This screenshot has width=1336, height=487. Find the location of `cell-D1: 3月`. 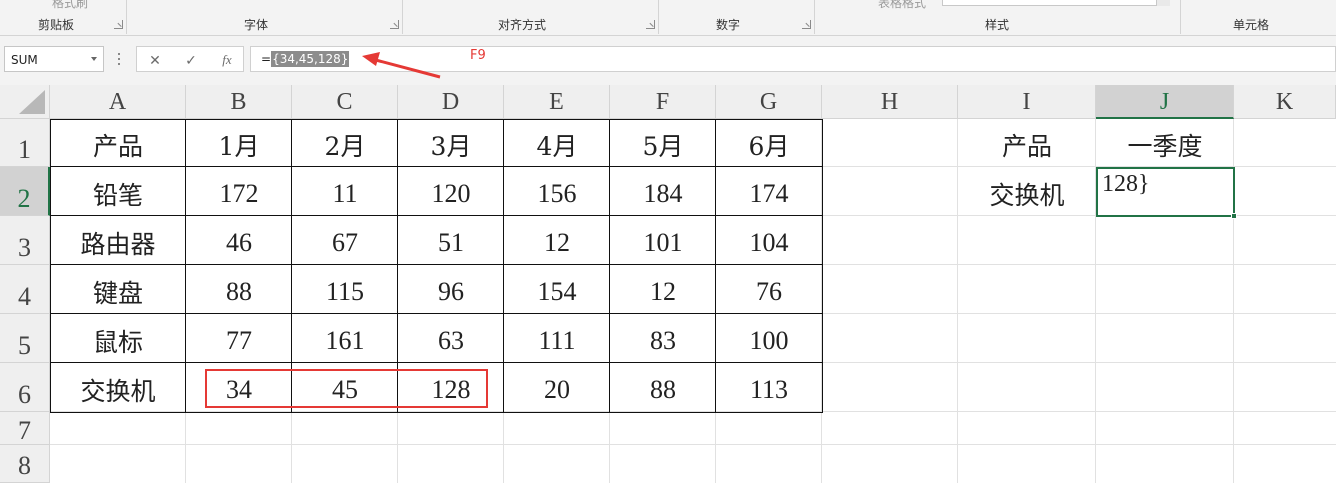

cell-D1: 3月 is located at coordinates (451, 143).